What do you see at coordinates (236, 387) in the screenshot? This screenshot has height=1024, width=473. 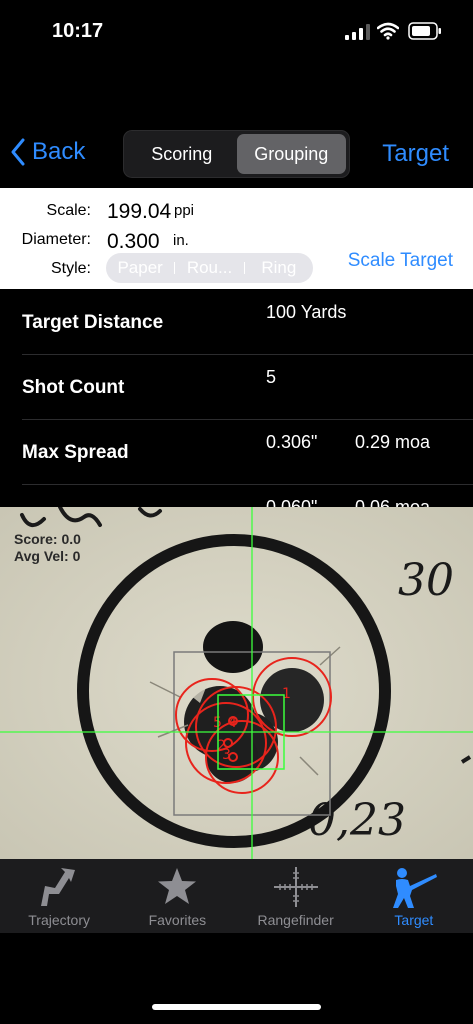 I see `stat-row-shot-count: Shot Count 5` at bounding box center [236, 387].